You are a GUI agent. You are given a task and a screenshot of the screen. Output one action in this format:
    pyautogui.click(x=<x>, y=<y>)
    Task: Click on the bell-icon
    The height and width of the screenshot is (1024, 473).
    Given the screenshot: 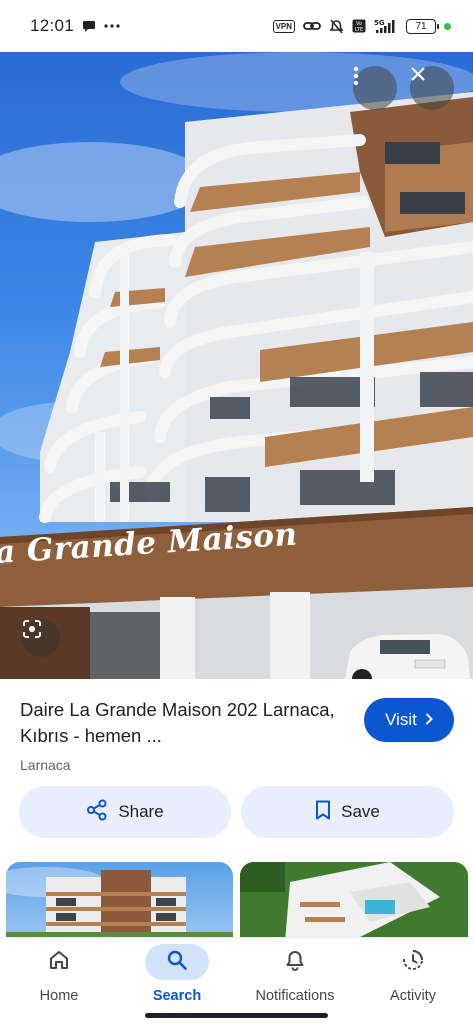 What is the action you would take?
    pyautogui.click(x=295, y=962)
    